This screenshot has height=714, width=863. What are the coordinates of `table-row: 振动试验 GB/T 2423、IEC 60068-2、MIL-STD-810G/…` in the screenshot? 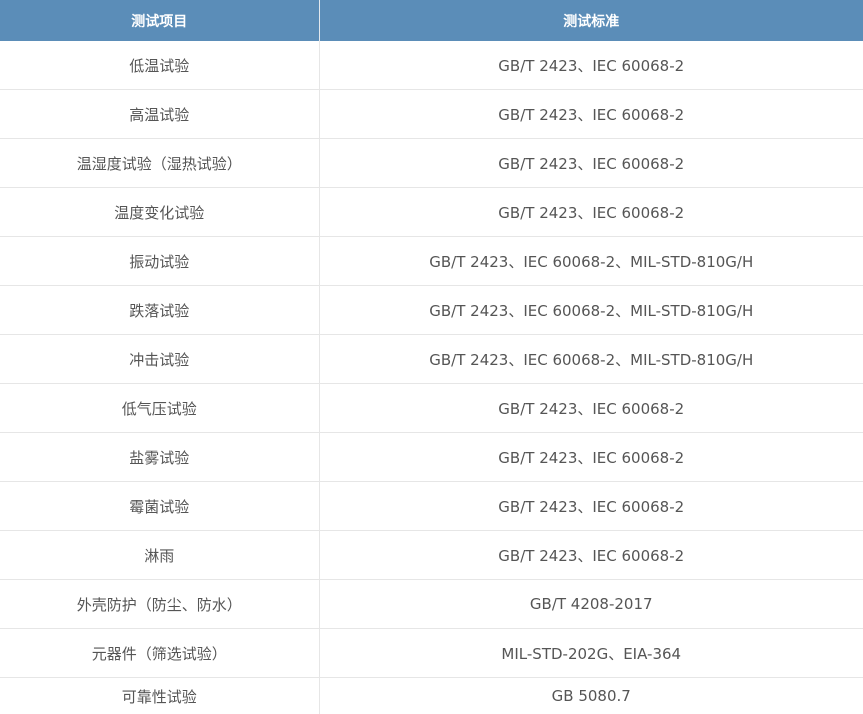 It's located at (431, 261).